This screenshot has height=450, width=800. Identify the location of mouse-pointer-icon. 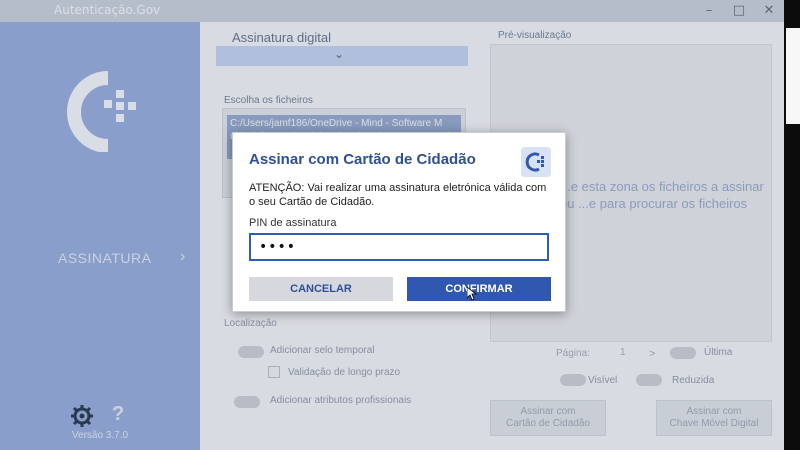
(472, 294).